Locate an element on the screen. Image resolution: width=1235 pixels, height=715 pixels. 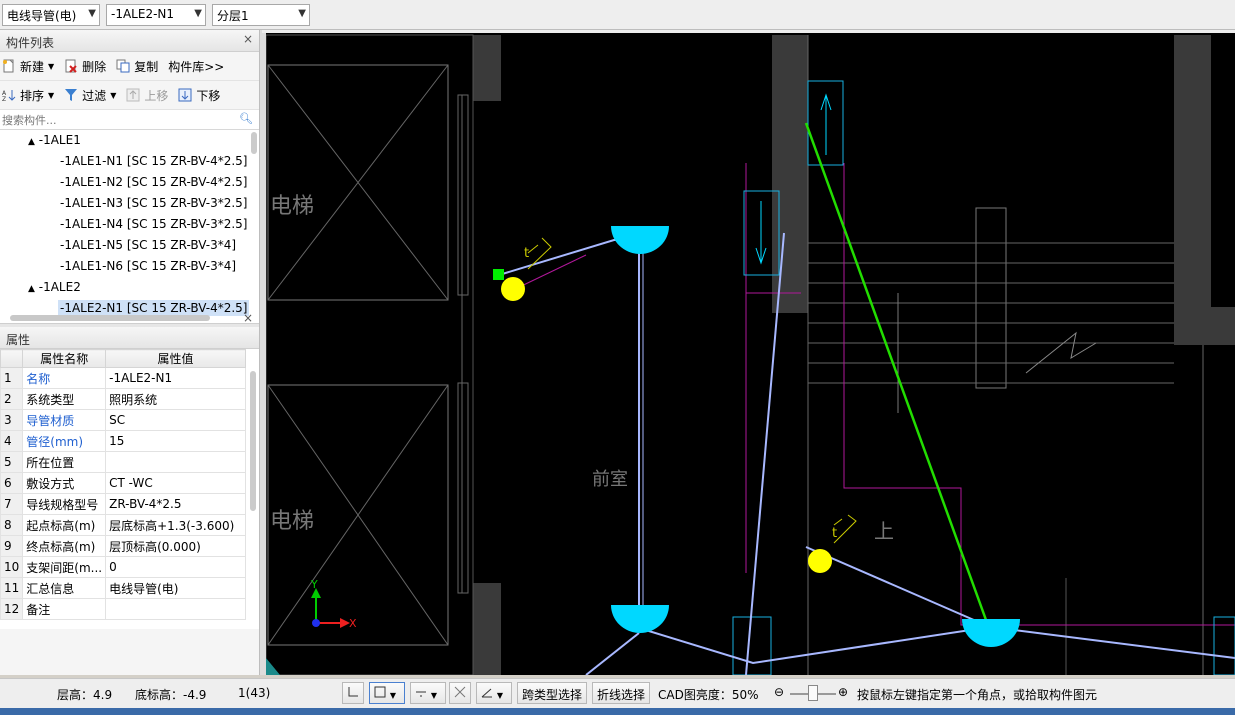
component-name-value: -1ALE2-N1 is located at coordinates (143, 14).